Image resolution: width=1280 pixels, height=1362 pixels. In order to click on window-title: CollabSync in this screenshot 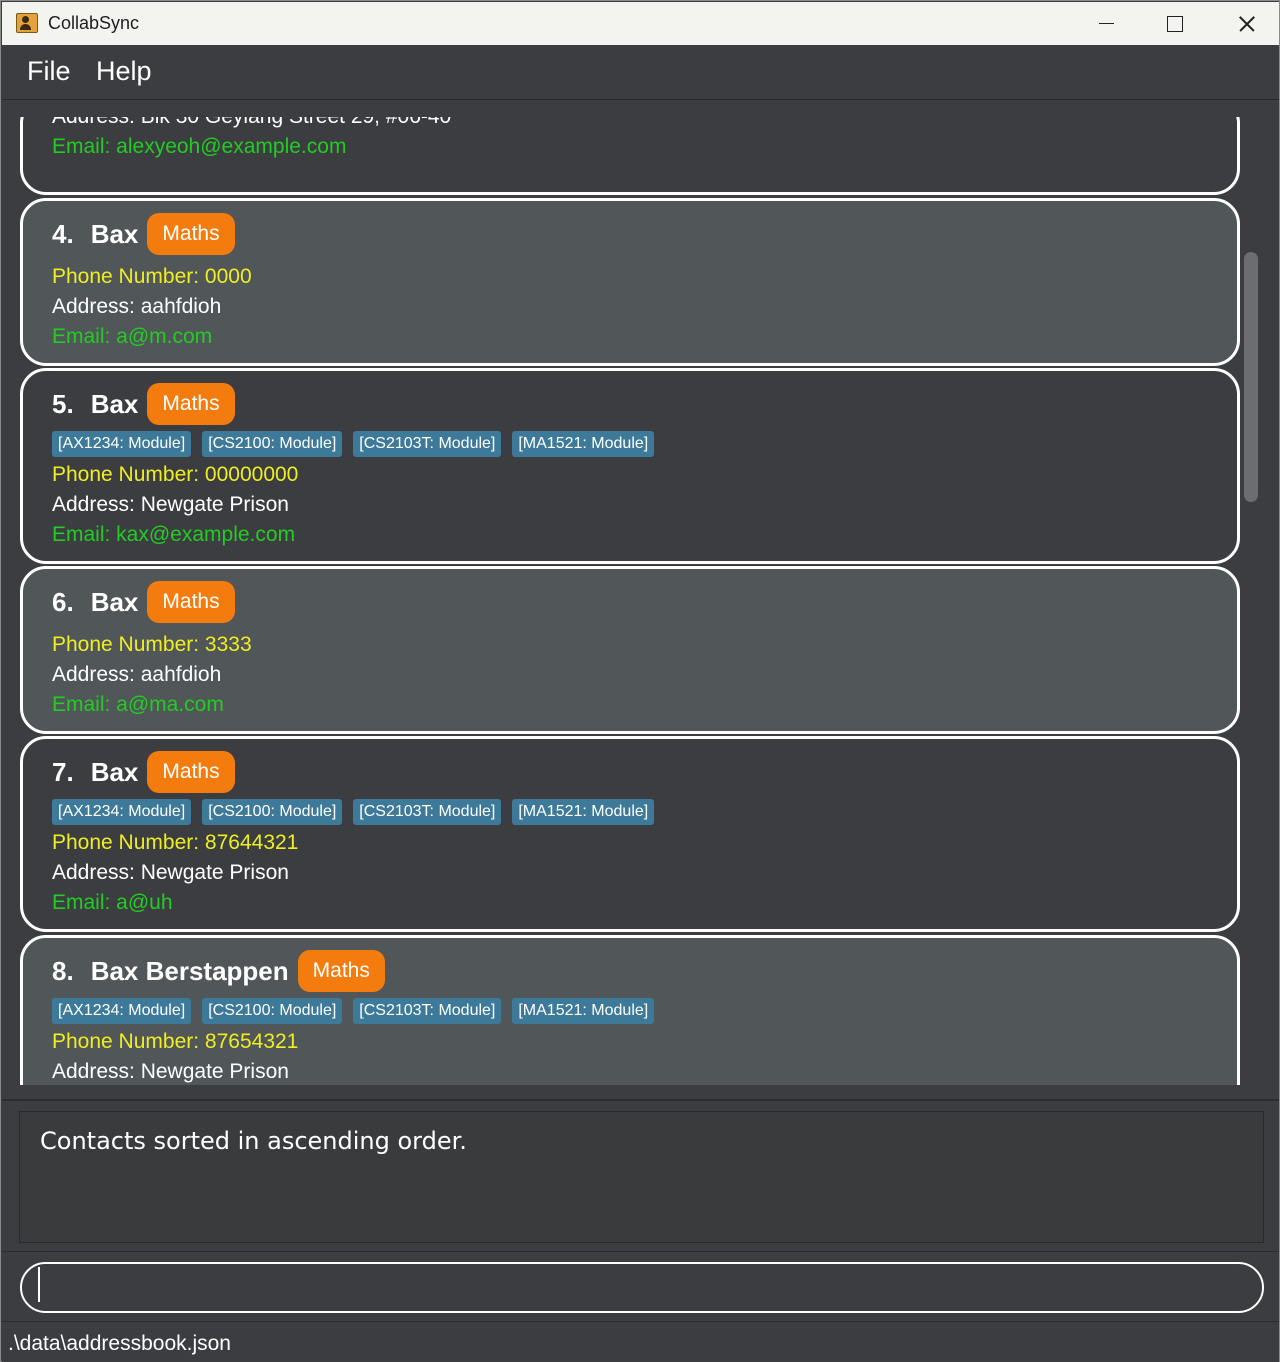, I will do `click(94, 23)`.